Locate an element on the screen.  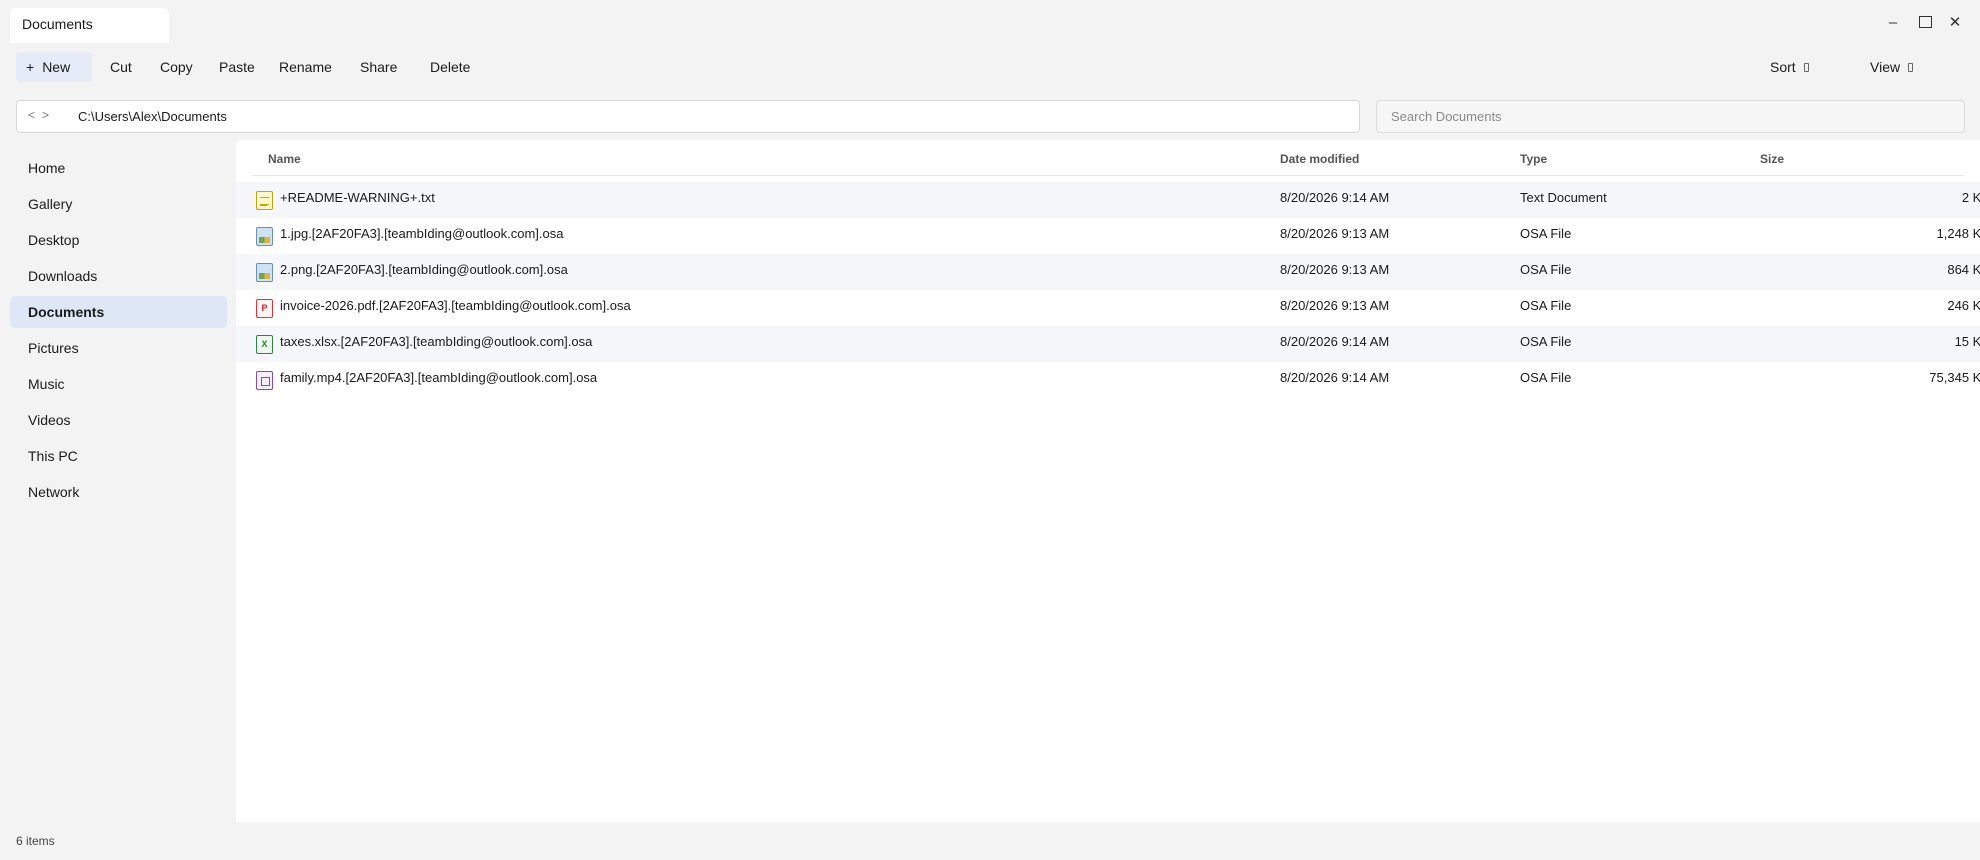
sidebar-item-label: Downloads is located at coordinates (63, 276).